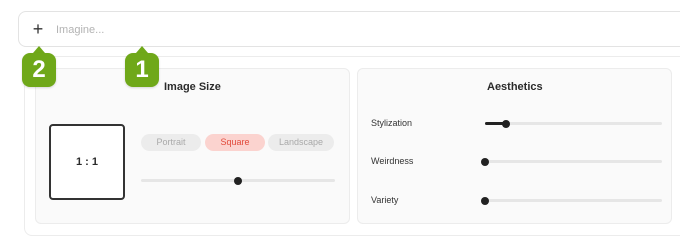  I want to click on badge-1-pointer, so click(142, 49).